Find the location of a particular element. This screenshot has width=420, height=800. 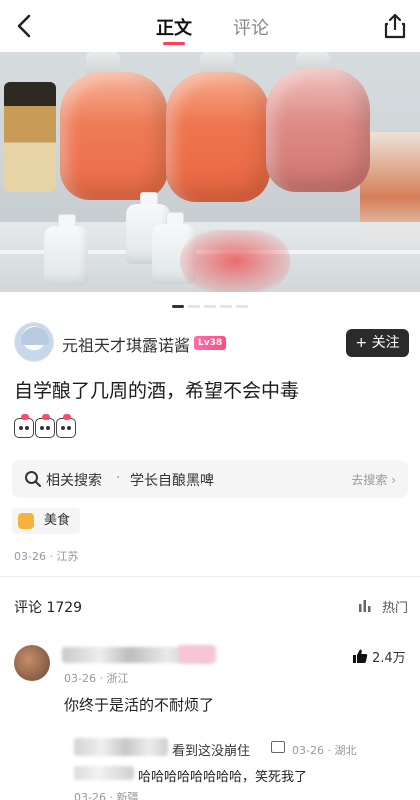

related-search-bar: 相关搜索 · 学长自酿黑啤 去搜索 › is located at coordinates (210, 479).